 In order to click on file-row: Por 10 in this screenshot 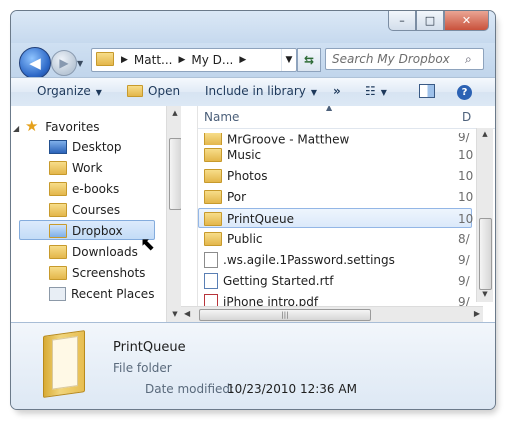, I will do `click(335, 197)`.